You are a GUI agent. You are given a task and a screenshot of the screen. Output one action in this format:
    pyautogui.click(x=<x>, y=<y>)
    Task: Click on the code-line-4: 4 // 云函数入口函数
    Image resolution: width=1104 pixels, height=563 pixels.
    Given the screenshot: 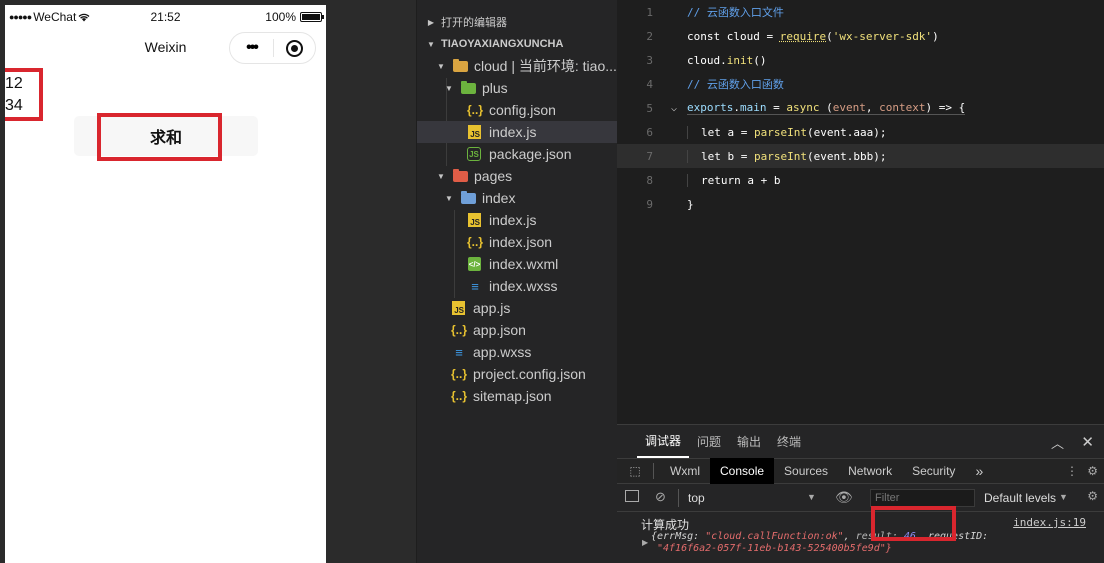 What is the action you would take?
    pyautogui.click(x=860, y=84)
    